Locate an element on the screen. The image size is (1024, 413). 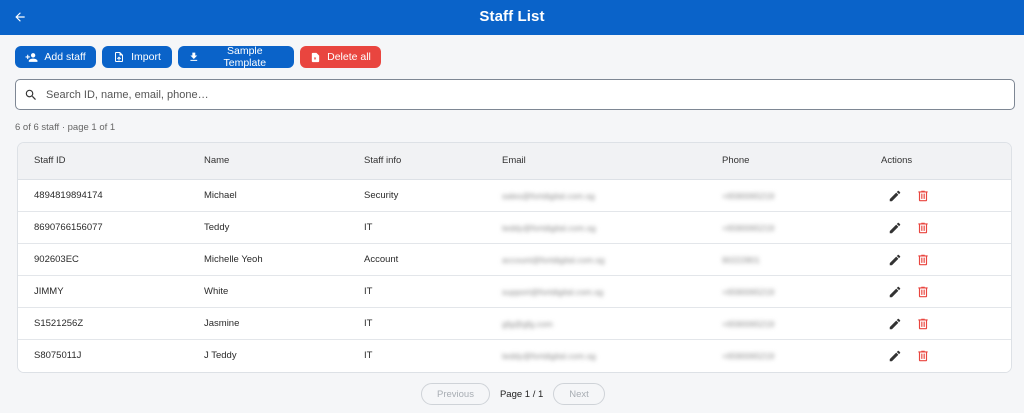
column-header-staff-info: Staff info is located at coordinates (383, 160).